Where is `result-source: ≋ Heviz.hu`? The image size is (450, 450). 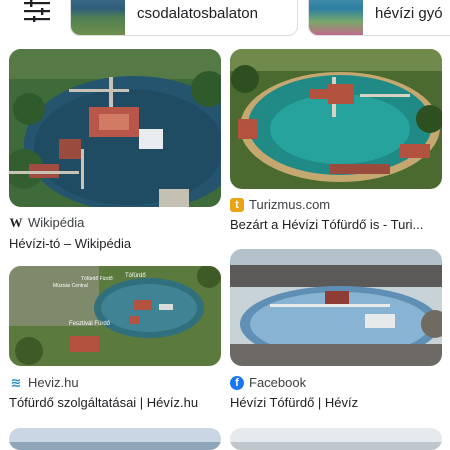
result-source: ≋ Heviz.hu is located at coordinates (44, 382).